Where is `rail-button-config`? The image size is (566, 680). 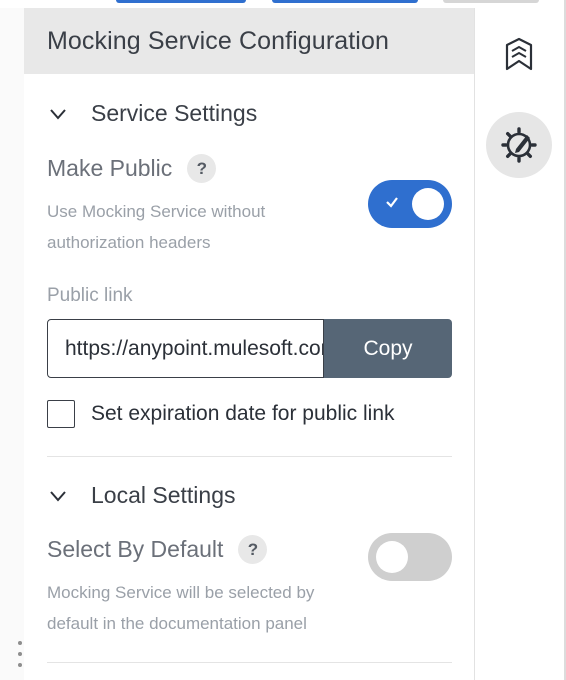 rail-button-config is located at coordinates (519, 145).